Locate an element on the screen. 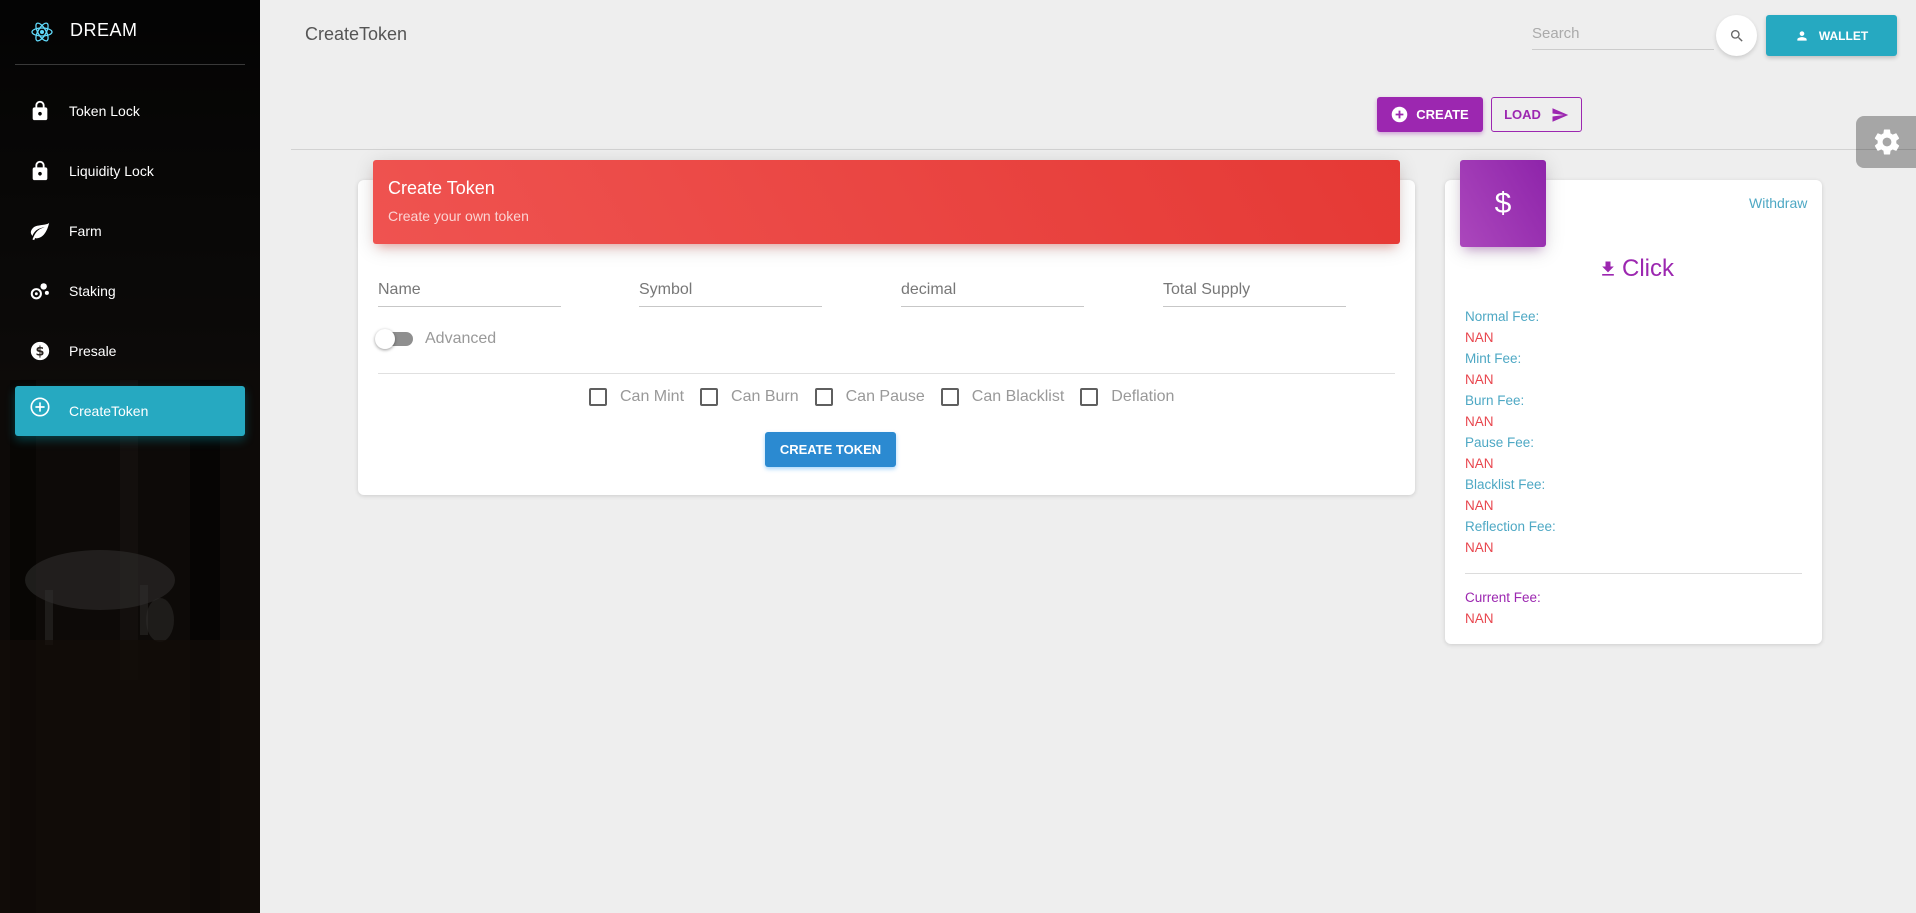 The image size is (1916, 913). create-token-button: CREATE TOKEN is located at coordinates (830, 449).